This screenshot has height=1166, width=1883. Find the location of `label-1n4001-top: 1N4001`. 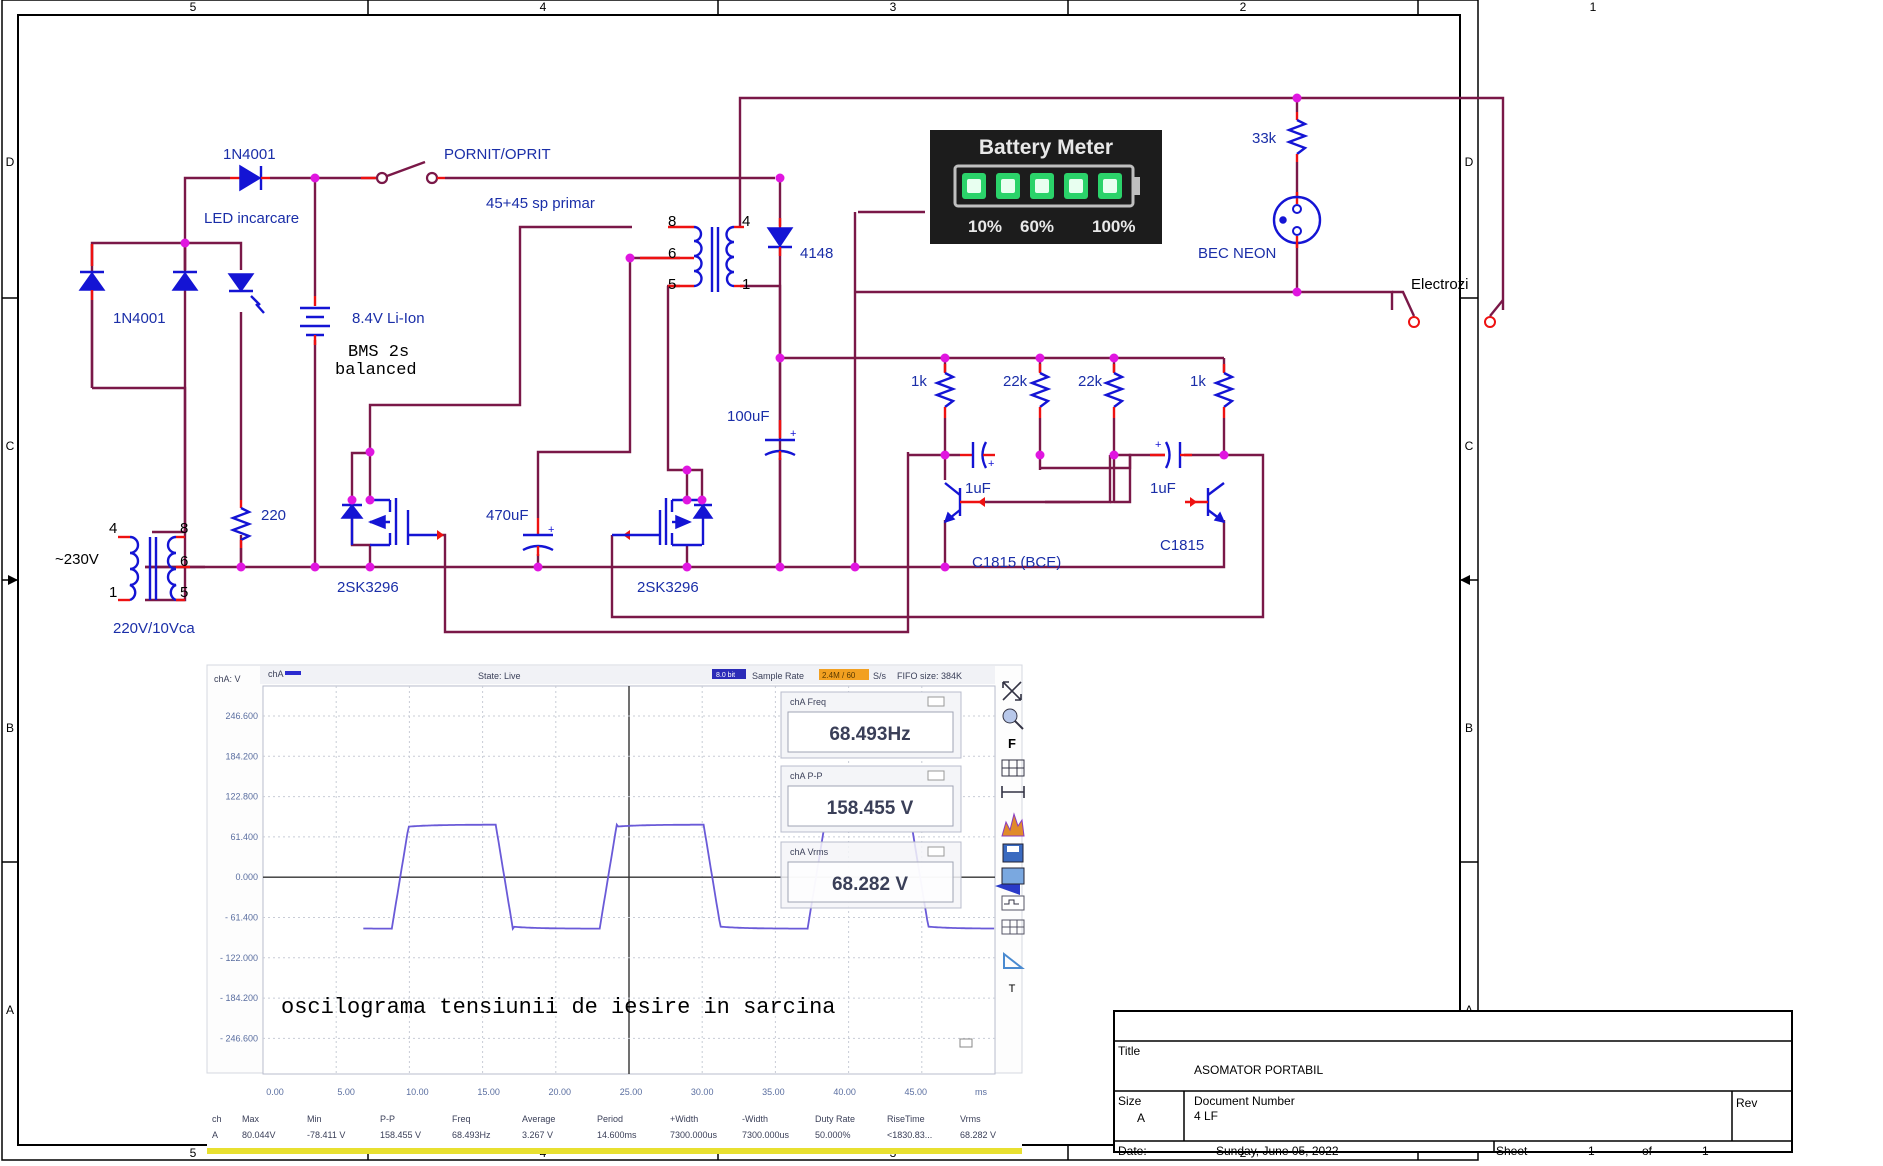

label-1n4001-top: 1N4001 is located at coordinates (249, 154).